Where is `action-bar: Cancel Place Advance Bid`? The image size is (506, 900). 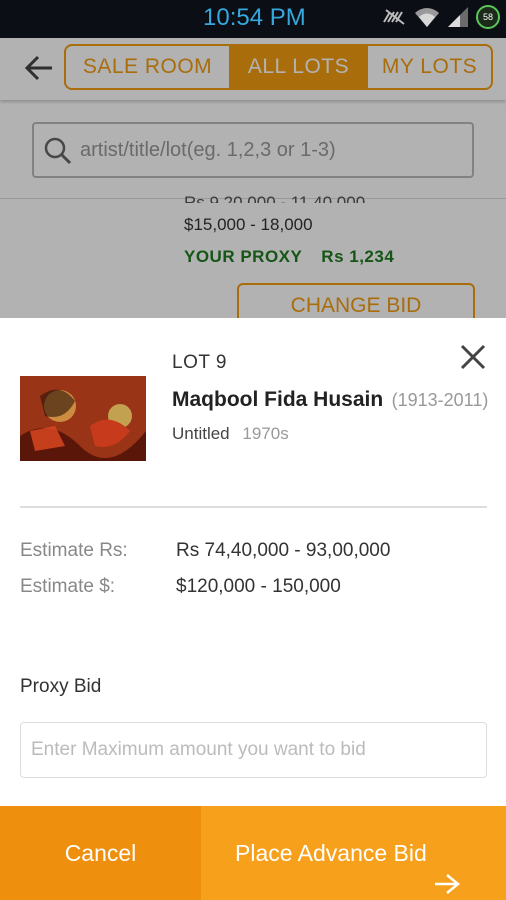
action-bar: Cancel Place Advance Bid is located at coordinates (253, 853).